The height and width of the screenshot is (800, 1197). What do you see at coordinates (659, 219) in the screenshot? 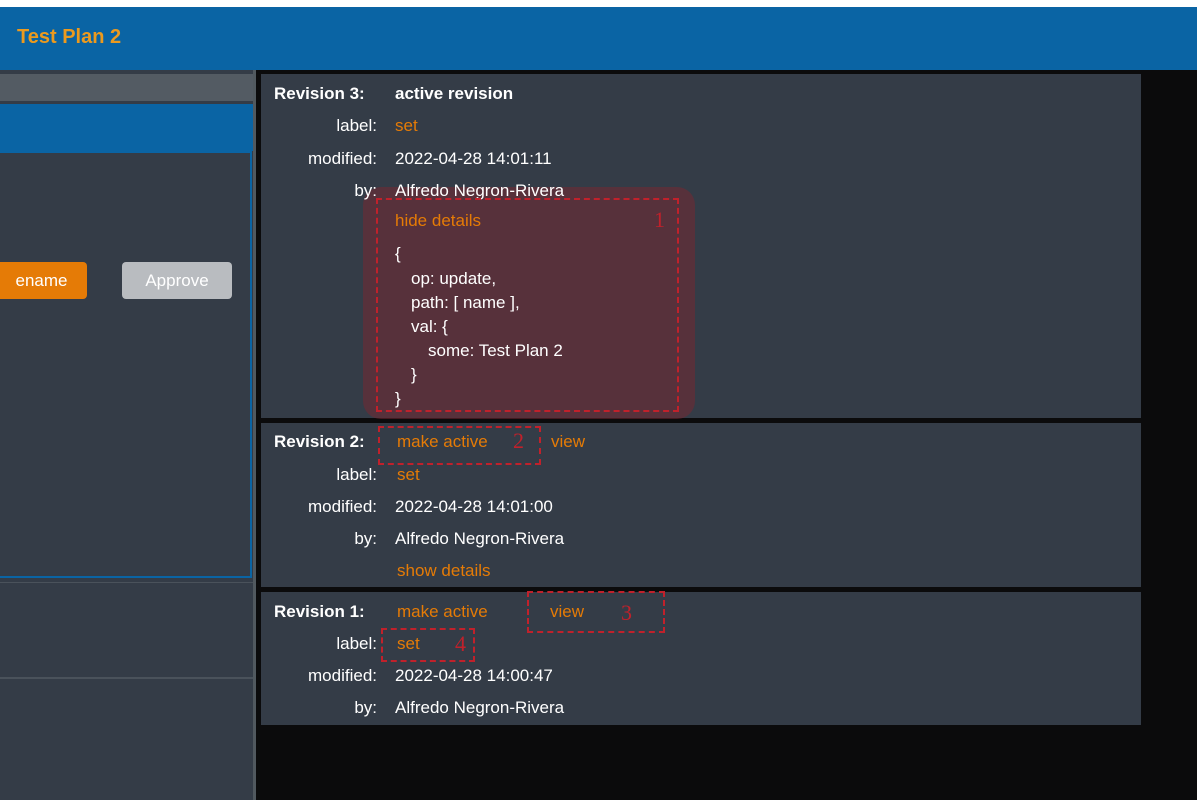
I see `annotation-number-1: 1` at bounding box center [659, 219].